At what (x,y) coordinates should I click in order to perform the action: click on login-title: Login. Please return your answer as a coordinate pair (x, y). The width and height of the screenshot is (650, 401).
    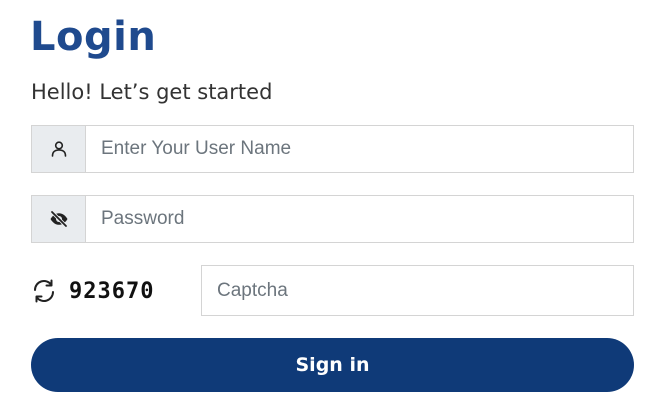
    Looking at the image, I should click on (93, 37).